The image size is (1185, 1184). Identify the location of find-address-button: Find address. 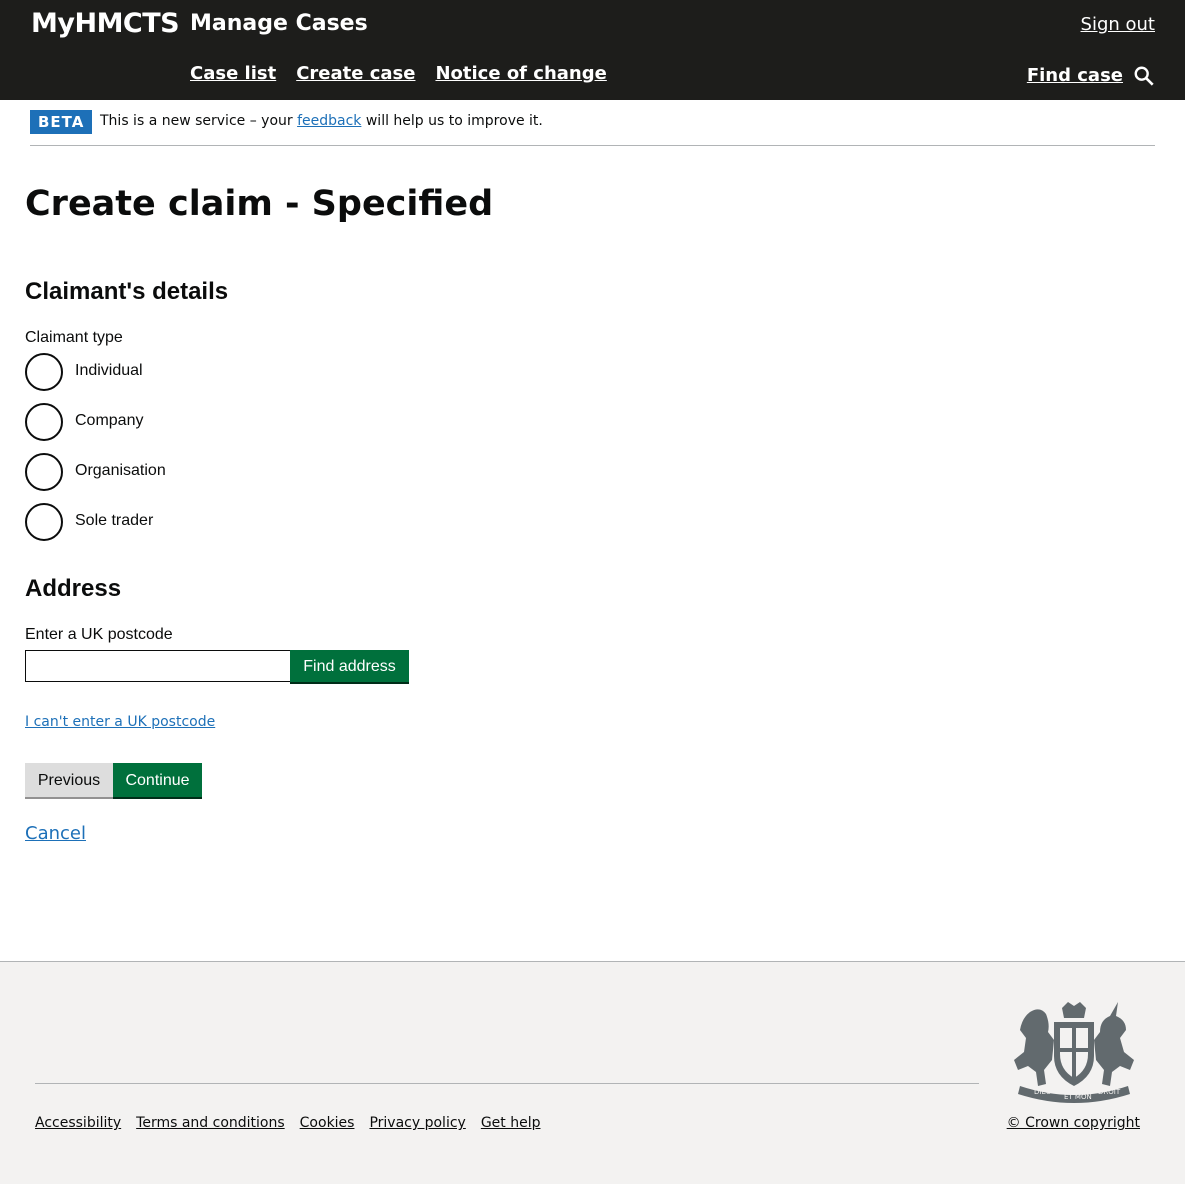
(349, 666).